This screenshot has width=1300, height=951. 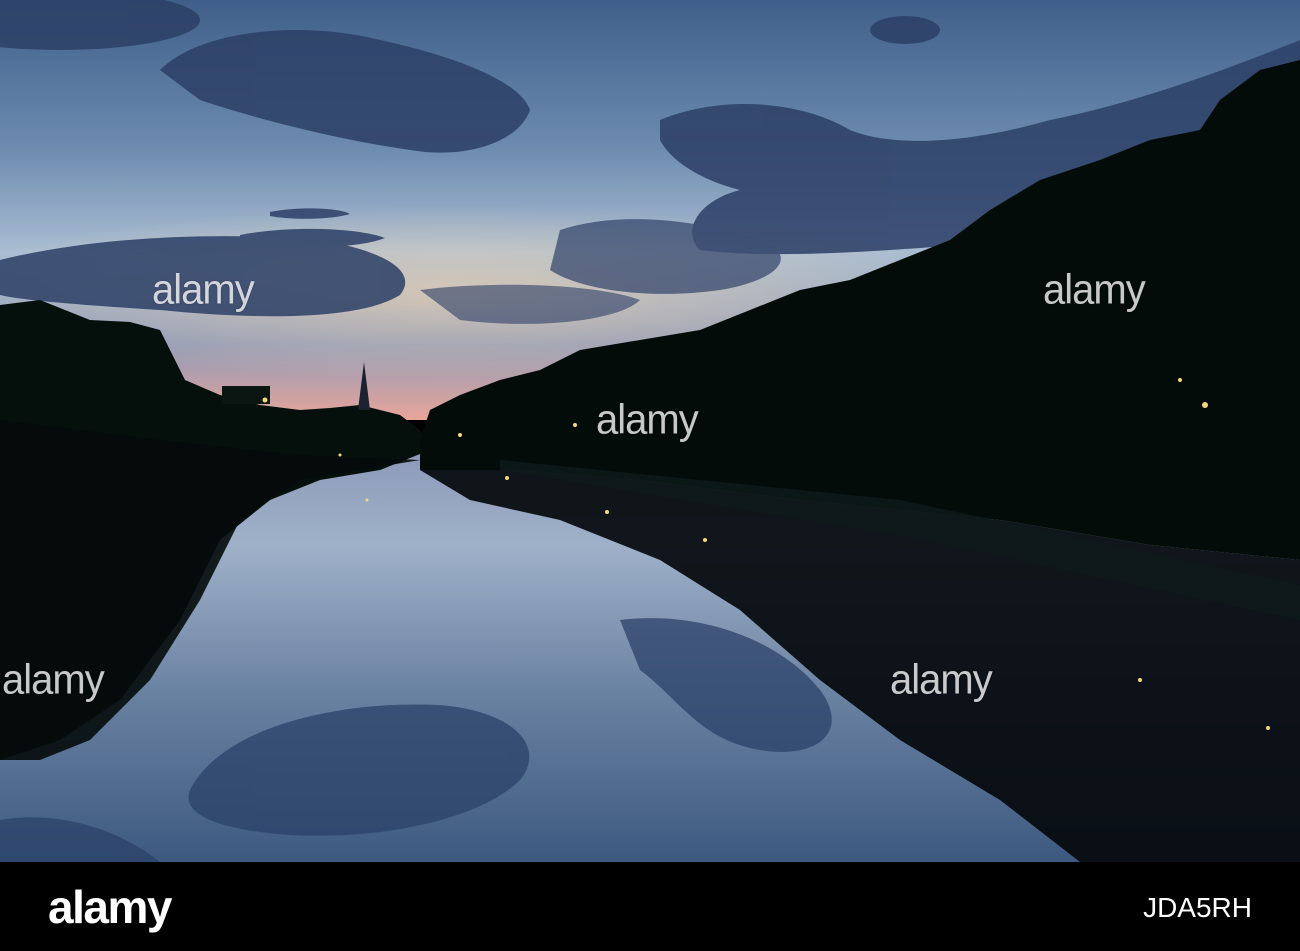 What do you see at coordinates (246, 395) in the screenshot?
I see `distant-building` at bounding box center [246, 395].